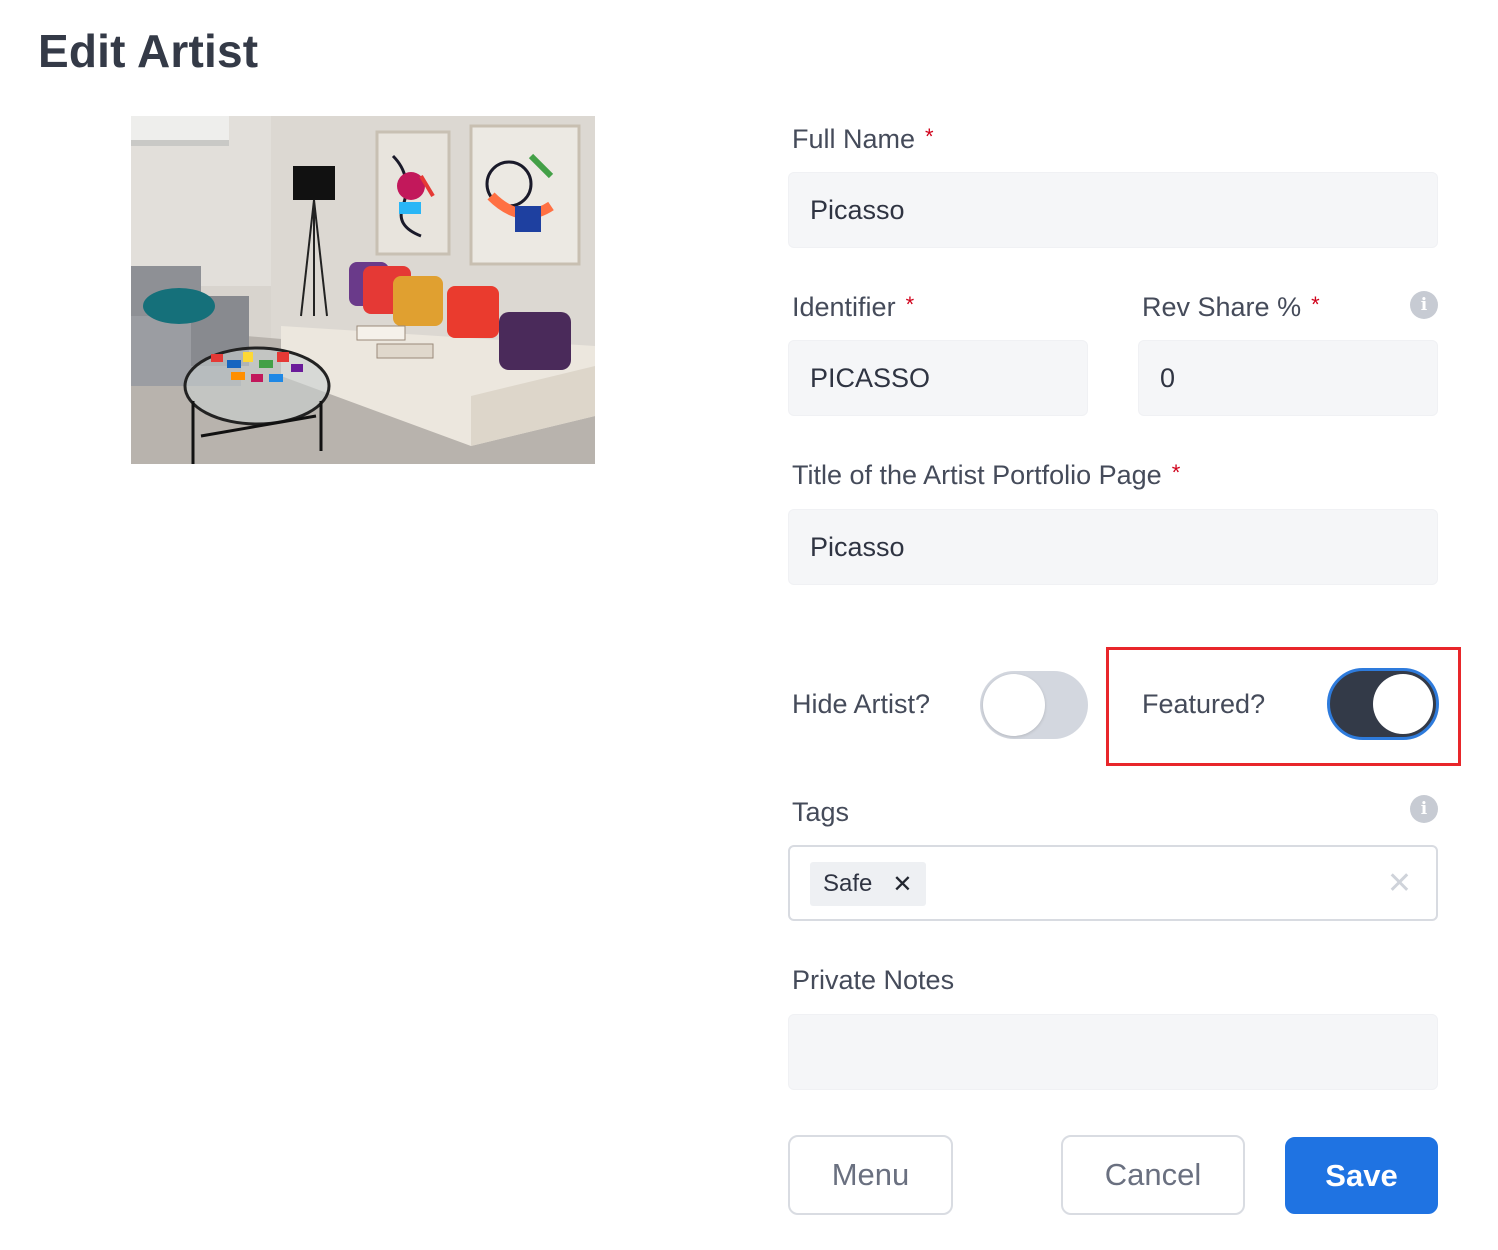  Describe the element at coordinates (1361, 1175) in the screenshot. I see `save-button: Save` at that location.